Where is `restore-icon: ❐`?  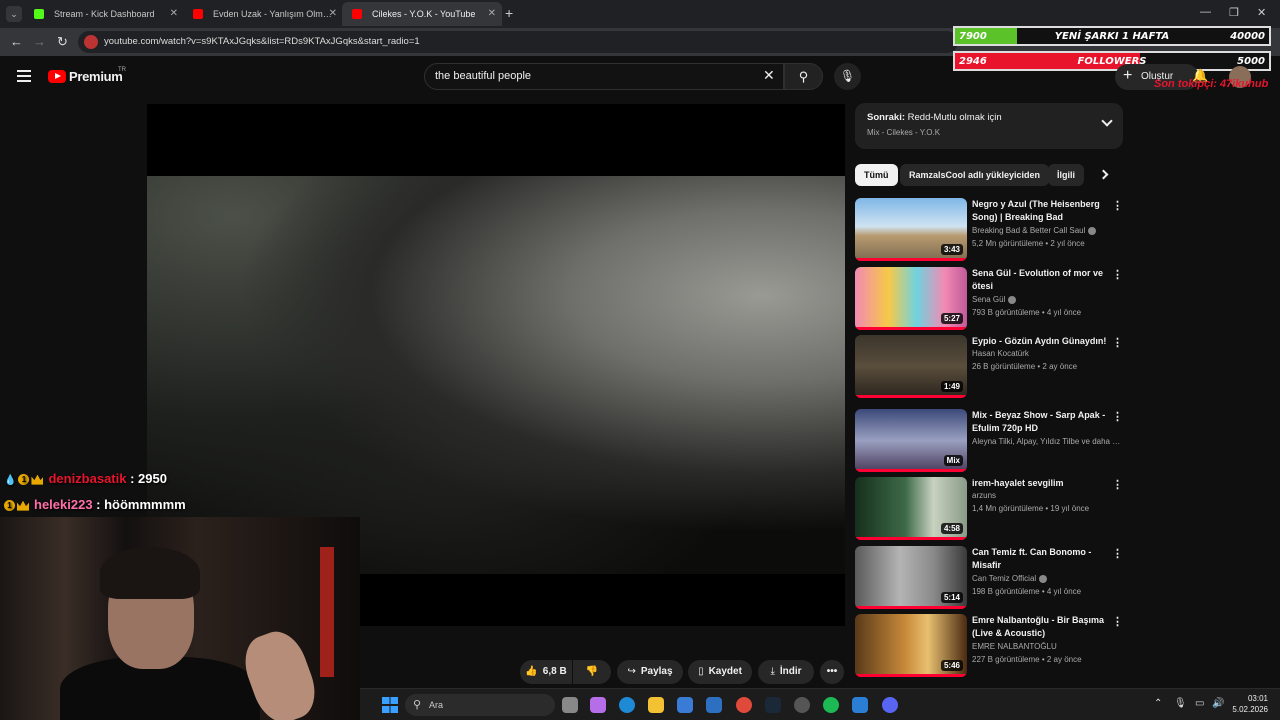 restore-icon: ❐ is located at coordinates (1234, 12).